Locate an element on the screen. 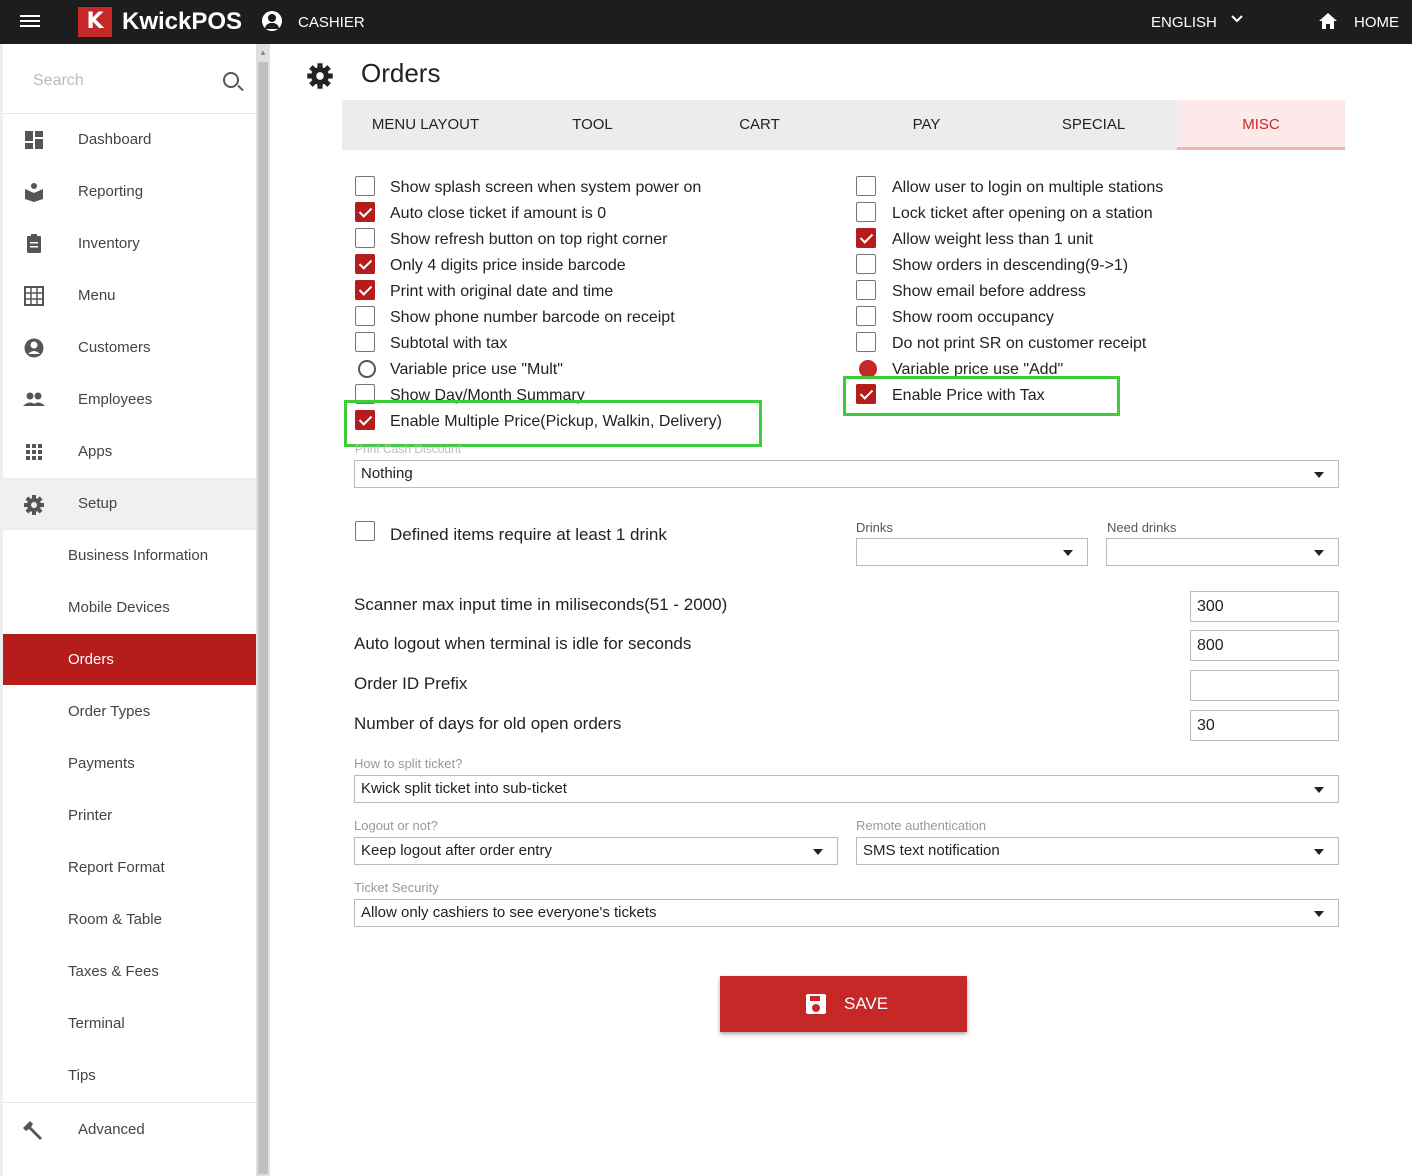 The image size is (1412, 1176). sidebar-item-customers: Customers is located at coordinates (129, 348).